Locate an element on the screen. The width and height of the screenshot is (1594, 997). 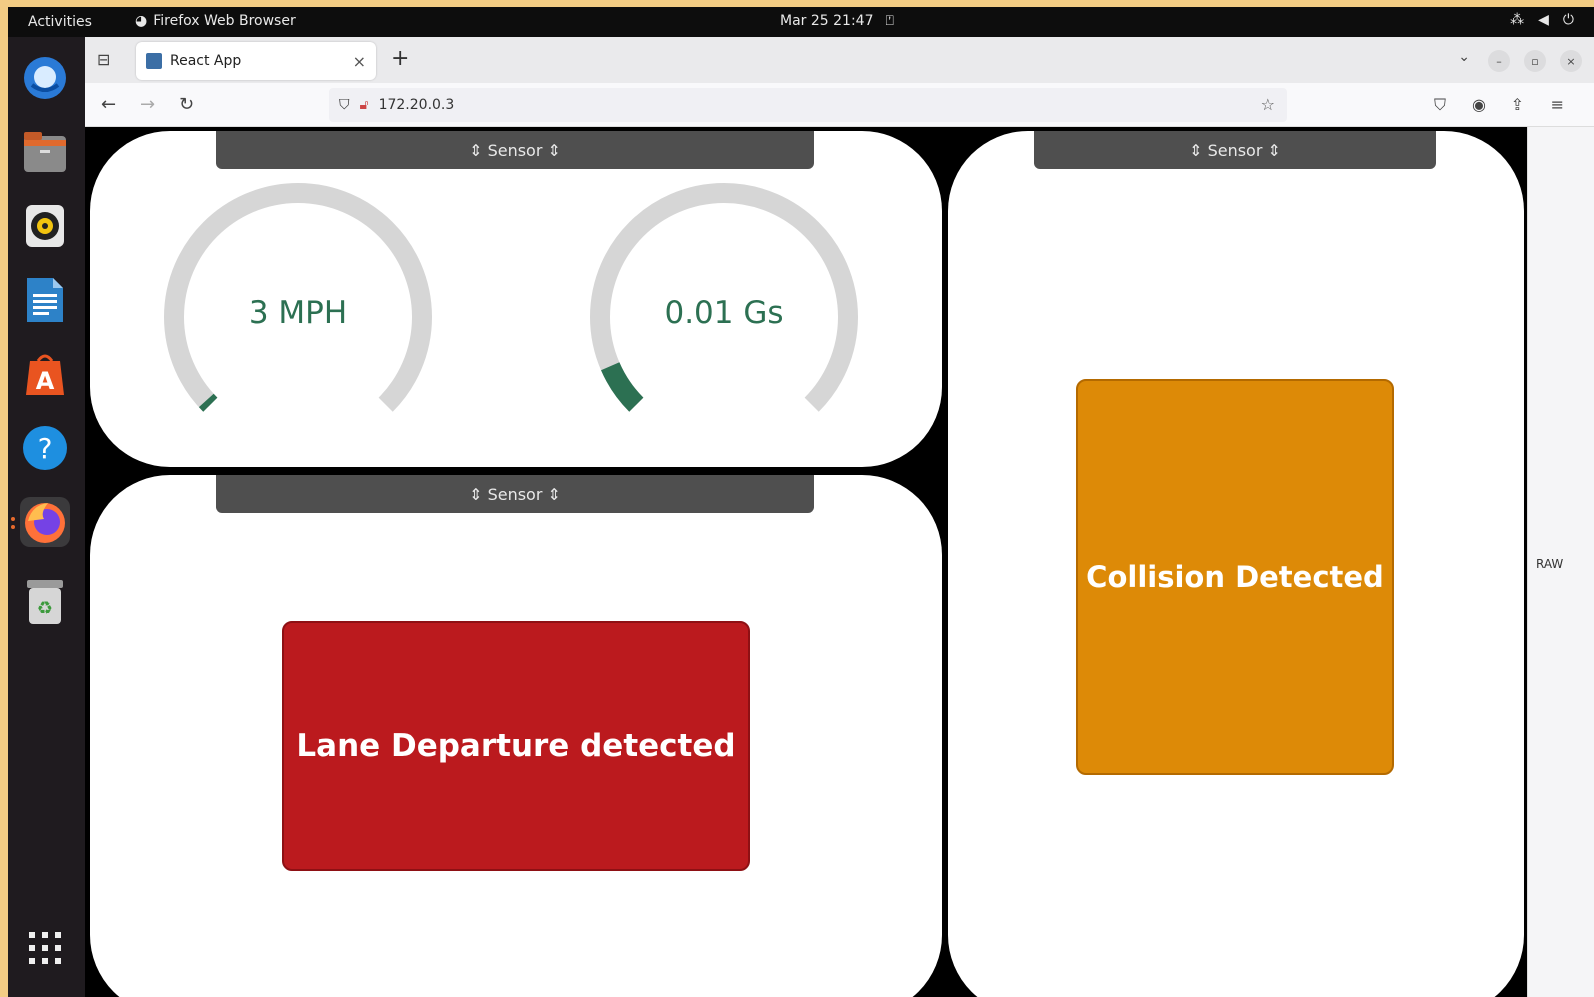
trash-icon: ♻ is located at coordinates (45, 602).